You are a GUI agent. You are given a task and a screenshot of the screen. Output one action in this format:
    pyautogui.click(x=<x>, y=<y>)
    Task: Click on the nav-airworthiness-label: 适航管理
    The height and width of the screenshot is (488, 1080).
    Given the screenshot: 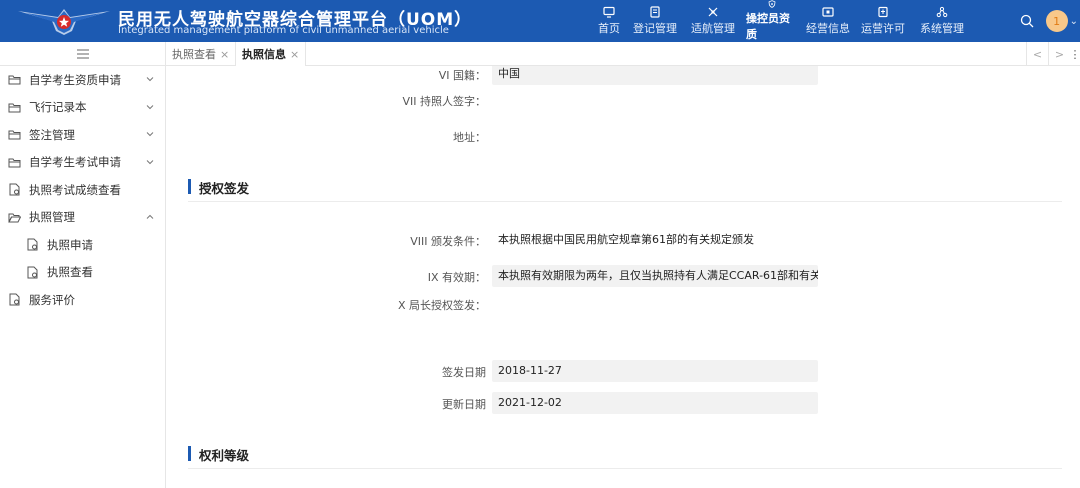 What is the action you would take?
    pyautogui.click(x=713, y=28)
    